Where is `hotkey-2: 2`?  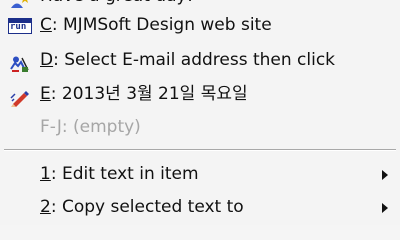
hotkey-2: 2 is located at coordinates (45, 207).